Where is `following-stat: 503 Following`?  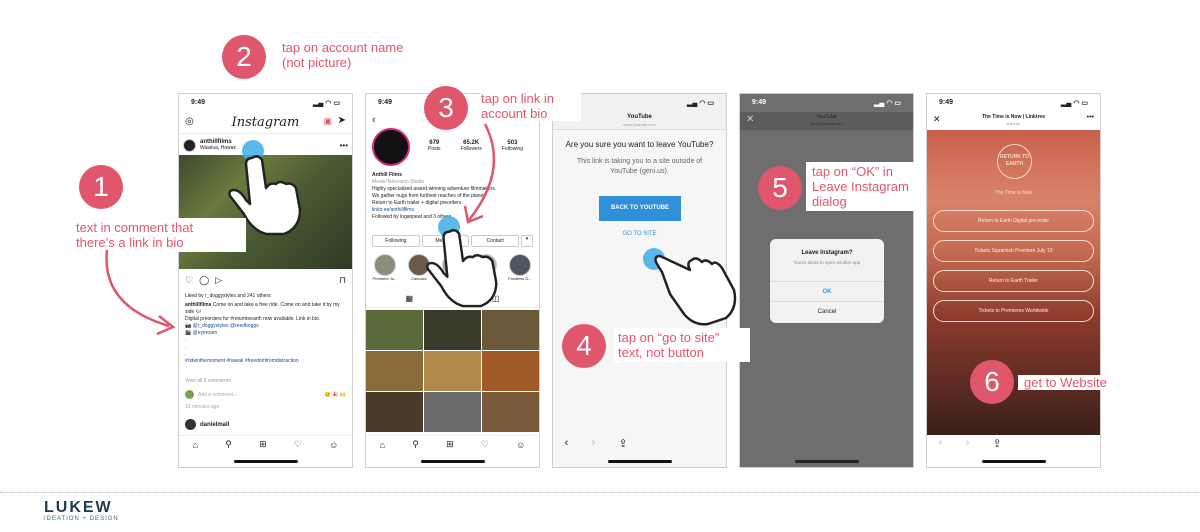 following-stat: 503 Following is located at coordinates (512, 146).